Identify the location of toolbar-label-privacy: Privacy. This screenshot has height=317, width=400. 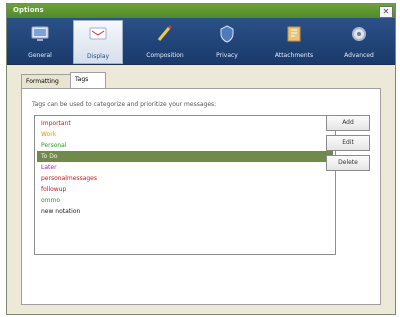
(227, 55).